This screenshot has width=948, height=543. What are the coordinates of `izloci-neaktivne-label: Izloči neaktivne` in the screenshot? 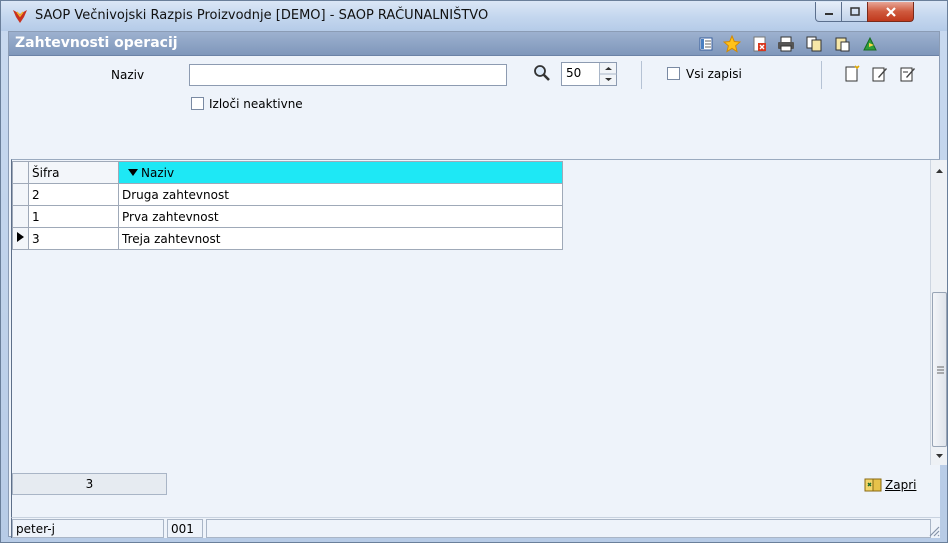 It's located at (256, 104).